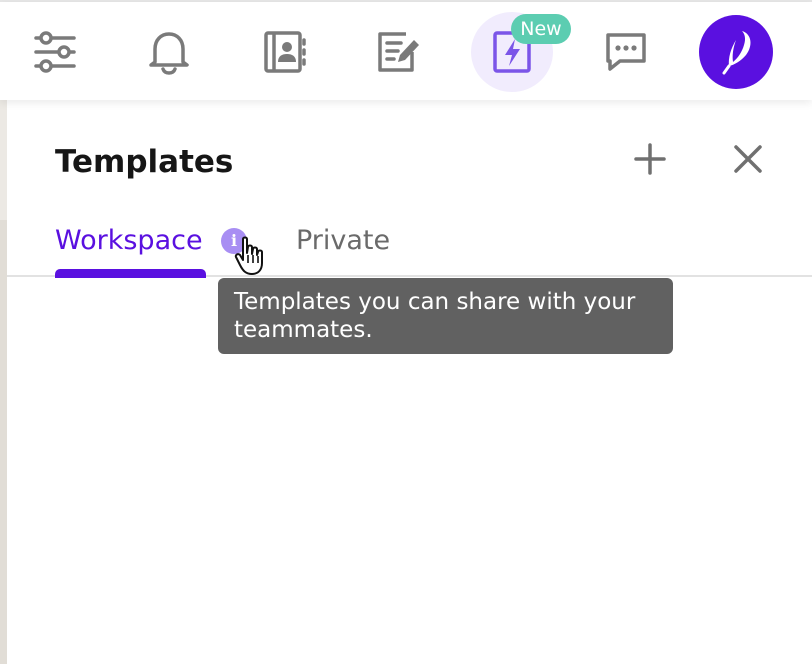  I want to click on add-template-button, so click(650, 159).